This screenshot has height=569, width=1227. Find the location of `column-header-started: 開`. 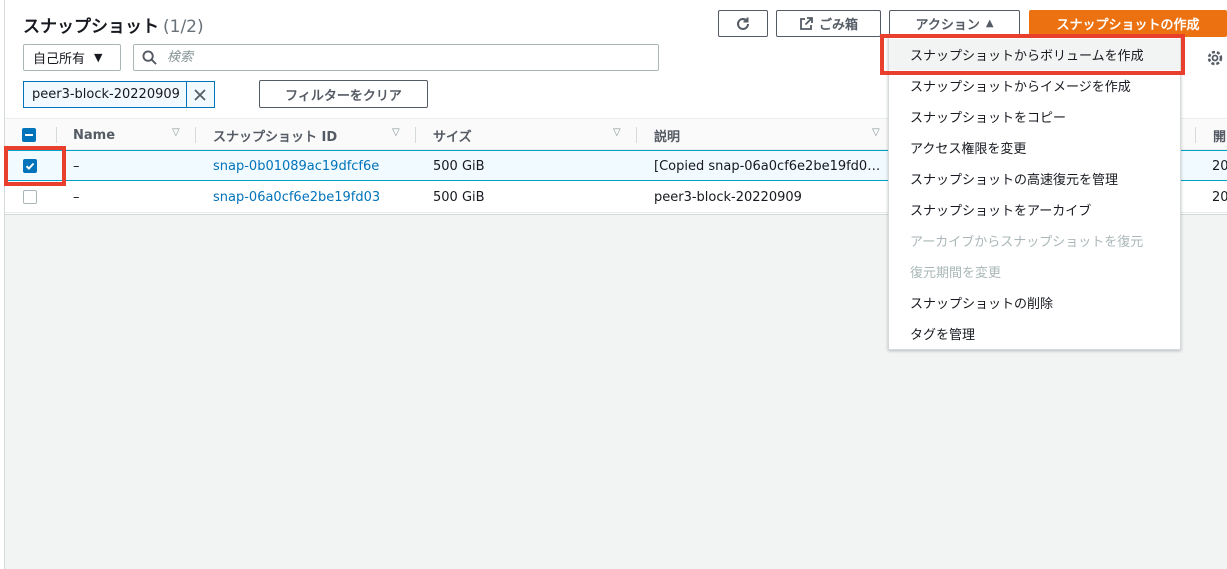

column-header-started: 開 is located at coordinates (1219, 135).